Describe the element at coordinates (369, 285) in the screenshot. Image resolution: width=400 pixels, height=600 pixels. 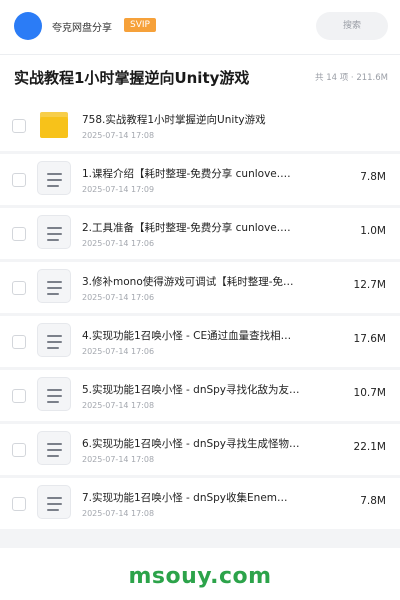
I see `file-size: 12.7M` at that location.